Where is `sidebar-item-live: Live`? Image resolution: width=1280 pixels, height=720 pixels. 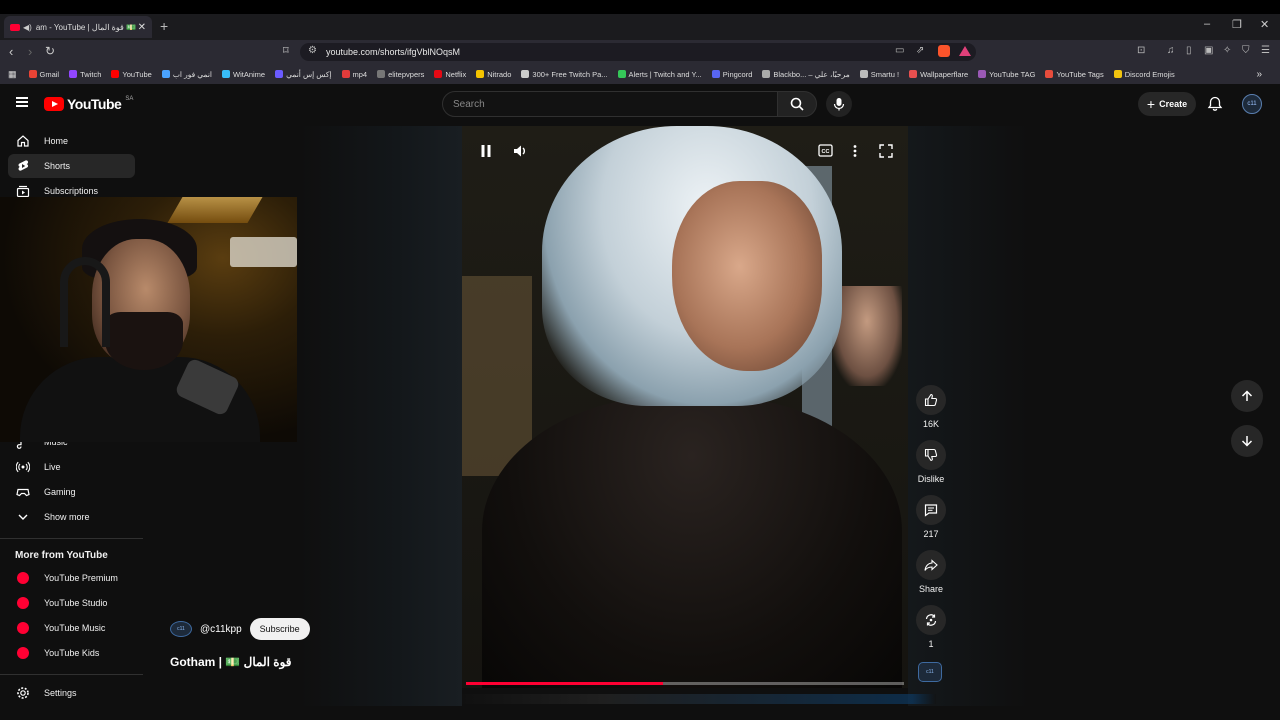 sidebar-item-live: Live is located at coordinates (71, 467).